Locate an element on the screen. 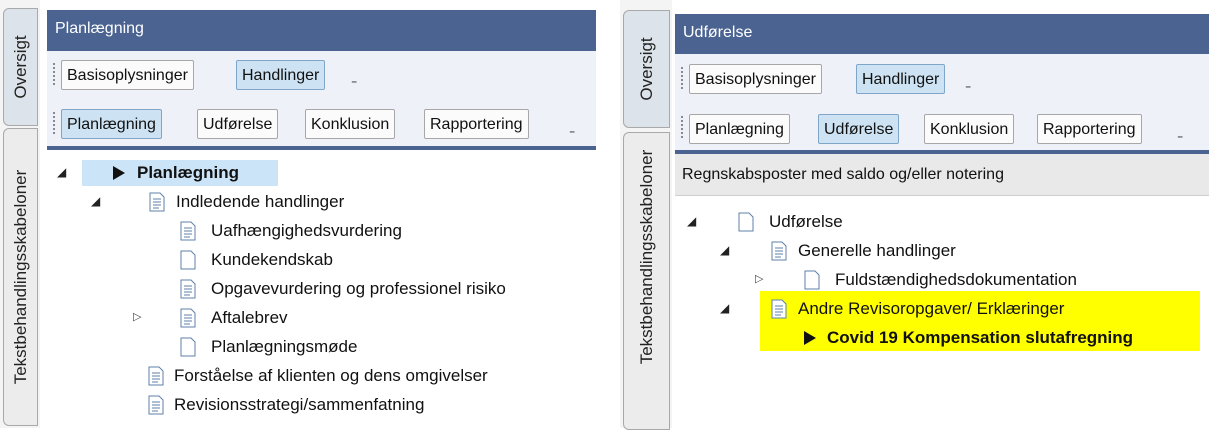  page-title: Udførelse is located at coordinates (942, 34).